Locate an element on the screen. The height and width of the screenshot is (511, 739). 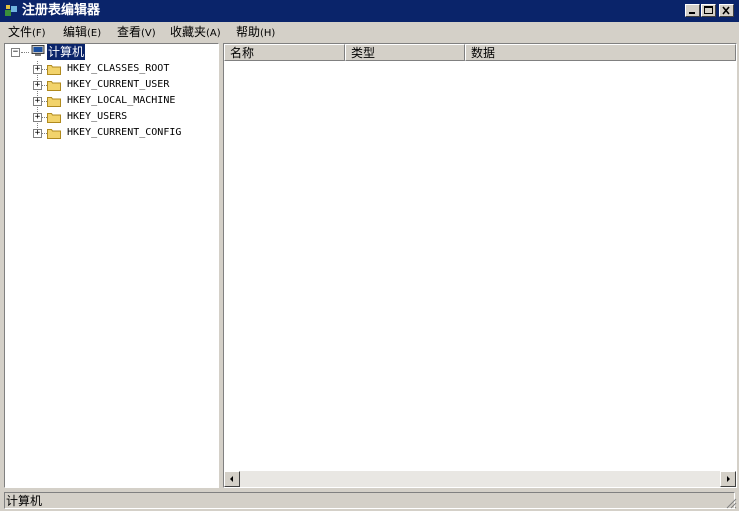
regedit-icon is located at coordinates (11, 10).